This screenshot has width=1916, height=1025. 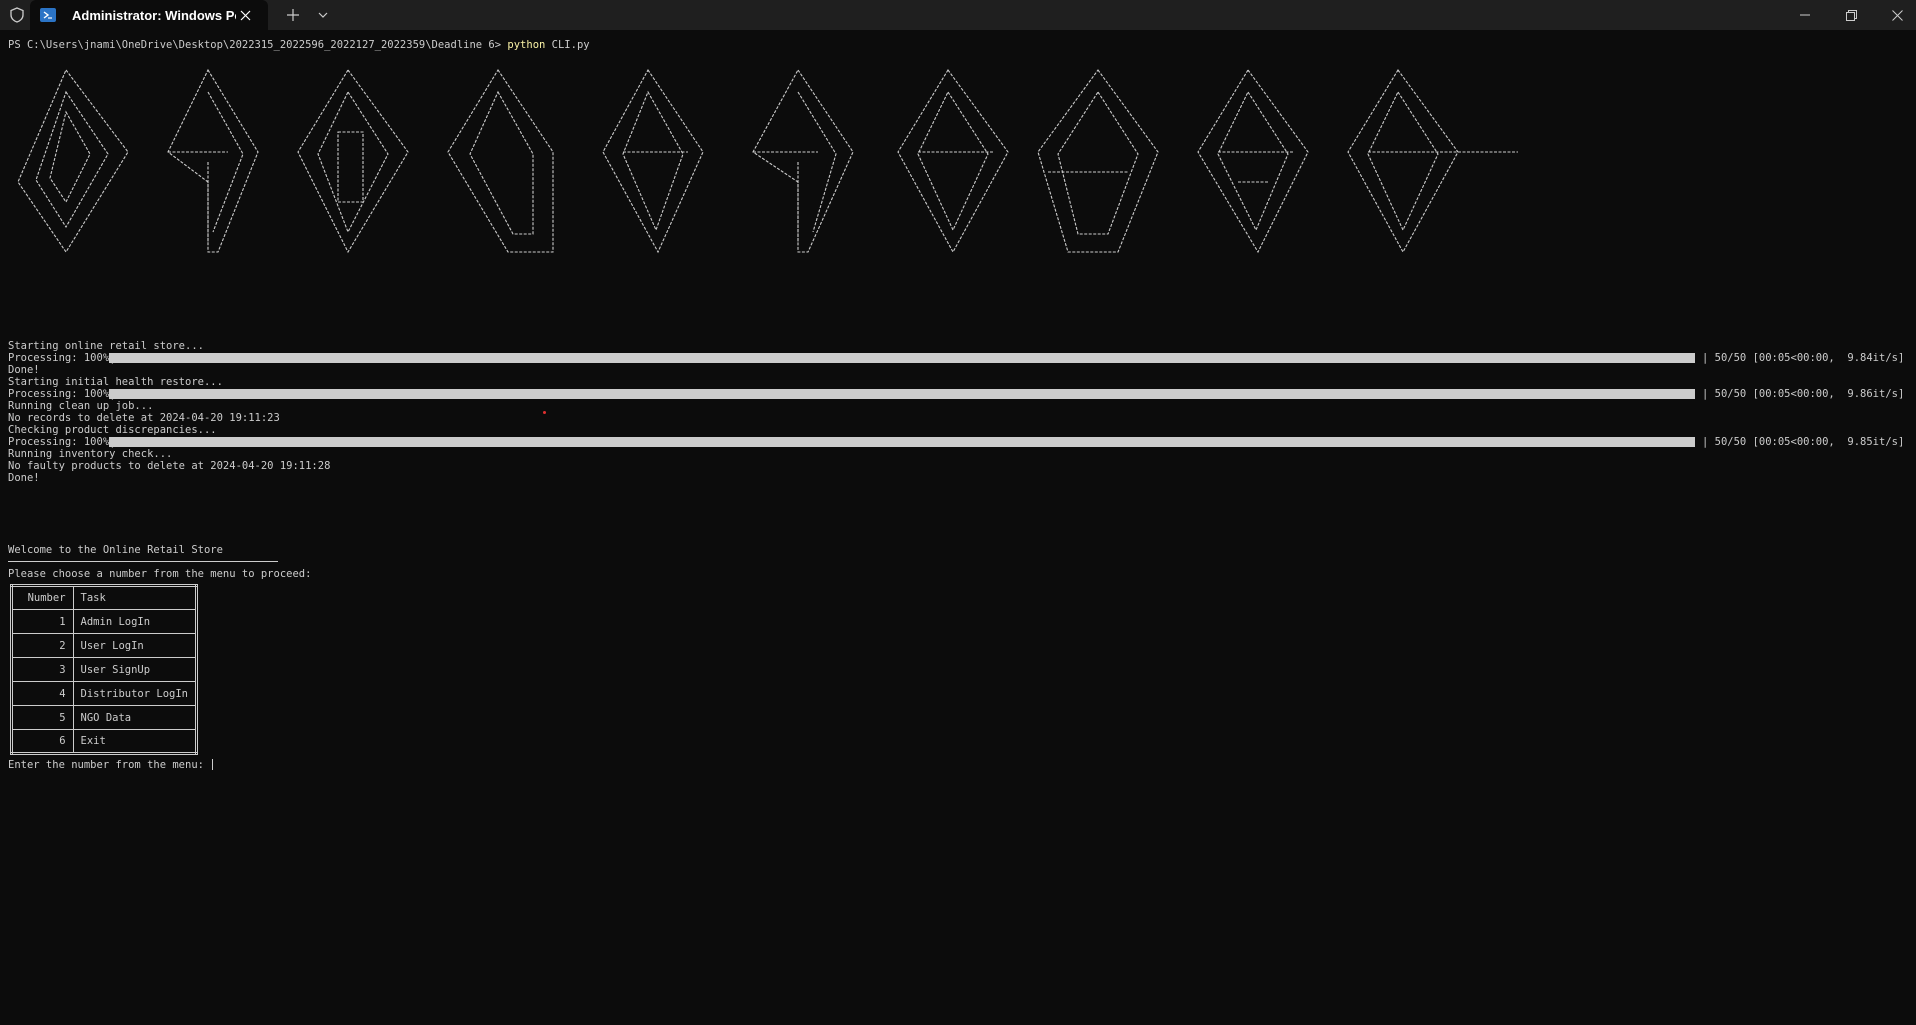 What do you see at coordinates (1803, 394) in the screenshot?
I see `progress-stats: | 50/50 [00:05<00:00, 9.86it/s]` at bounding box center [1803, 394].